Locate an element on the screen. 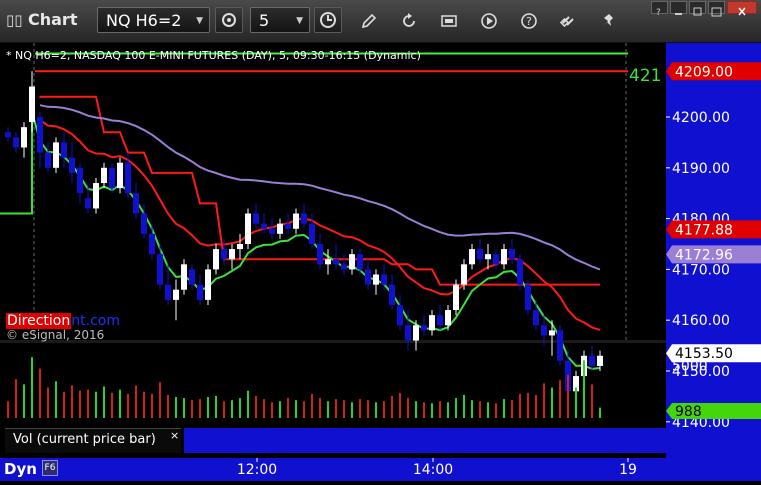  right-edge-label: 421 is located at coordinates (645, 76).